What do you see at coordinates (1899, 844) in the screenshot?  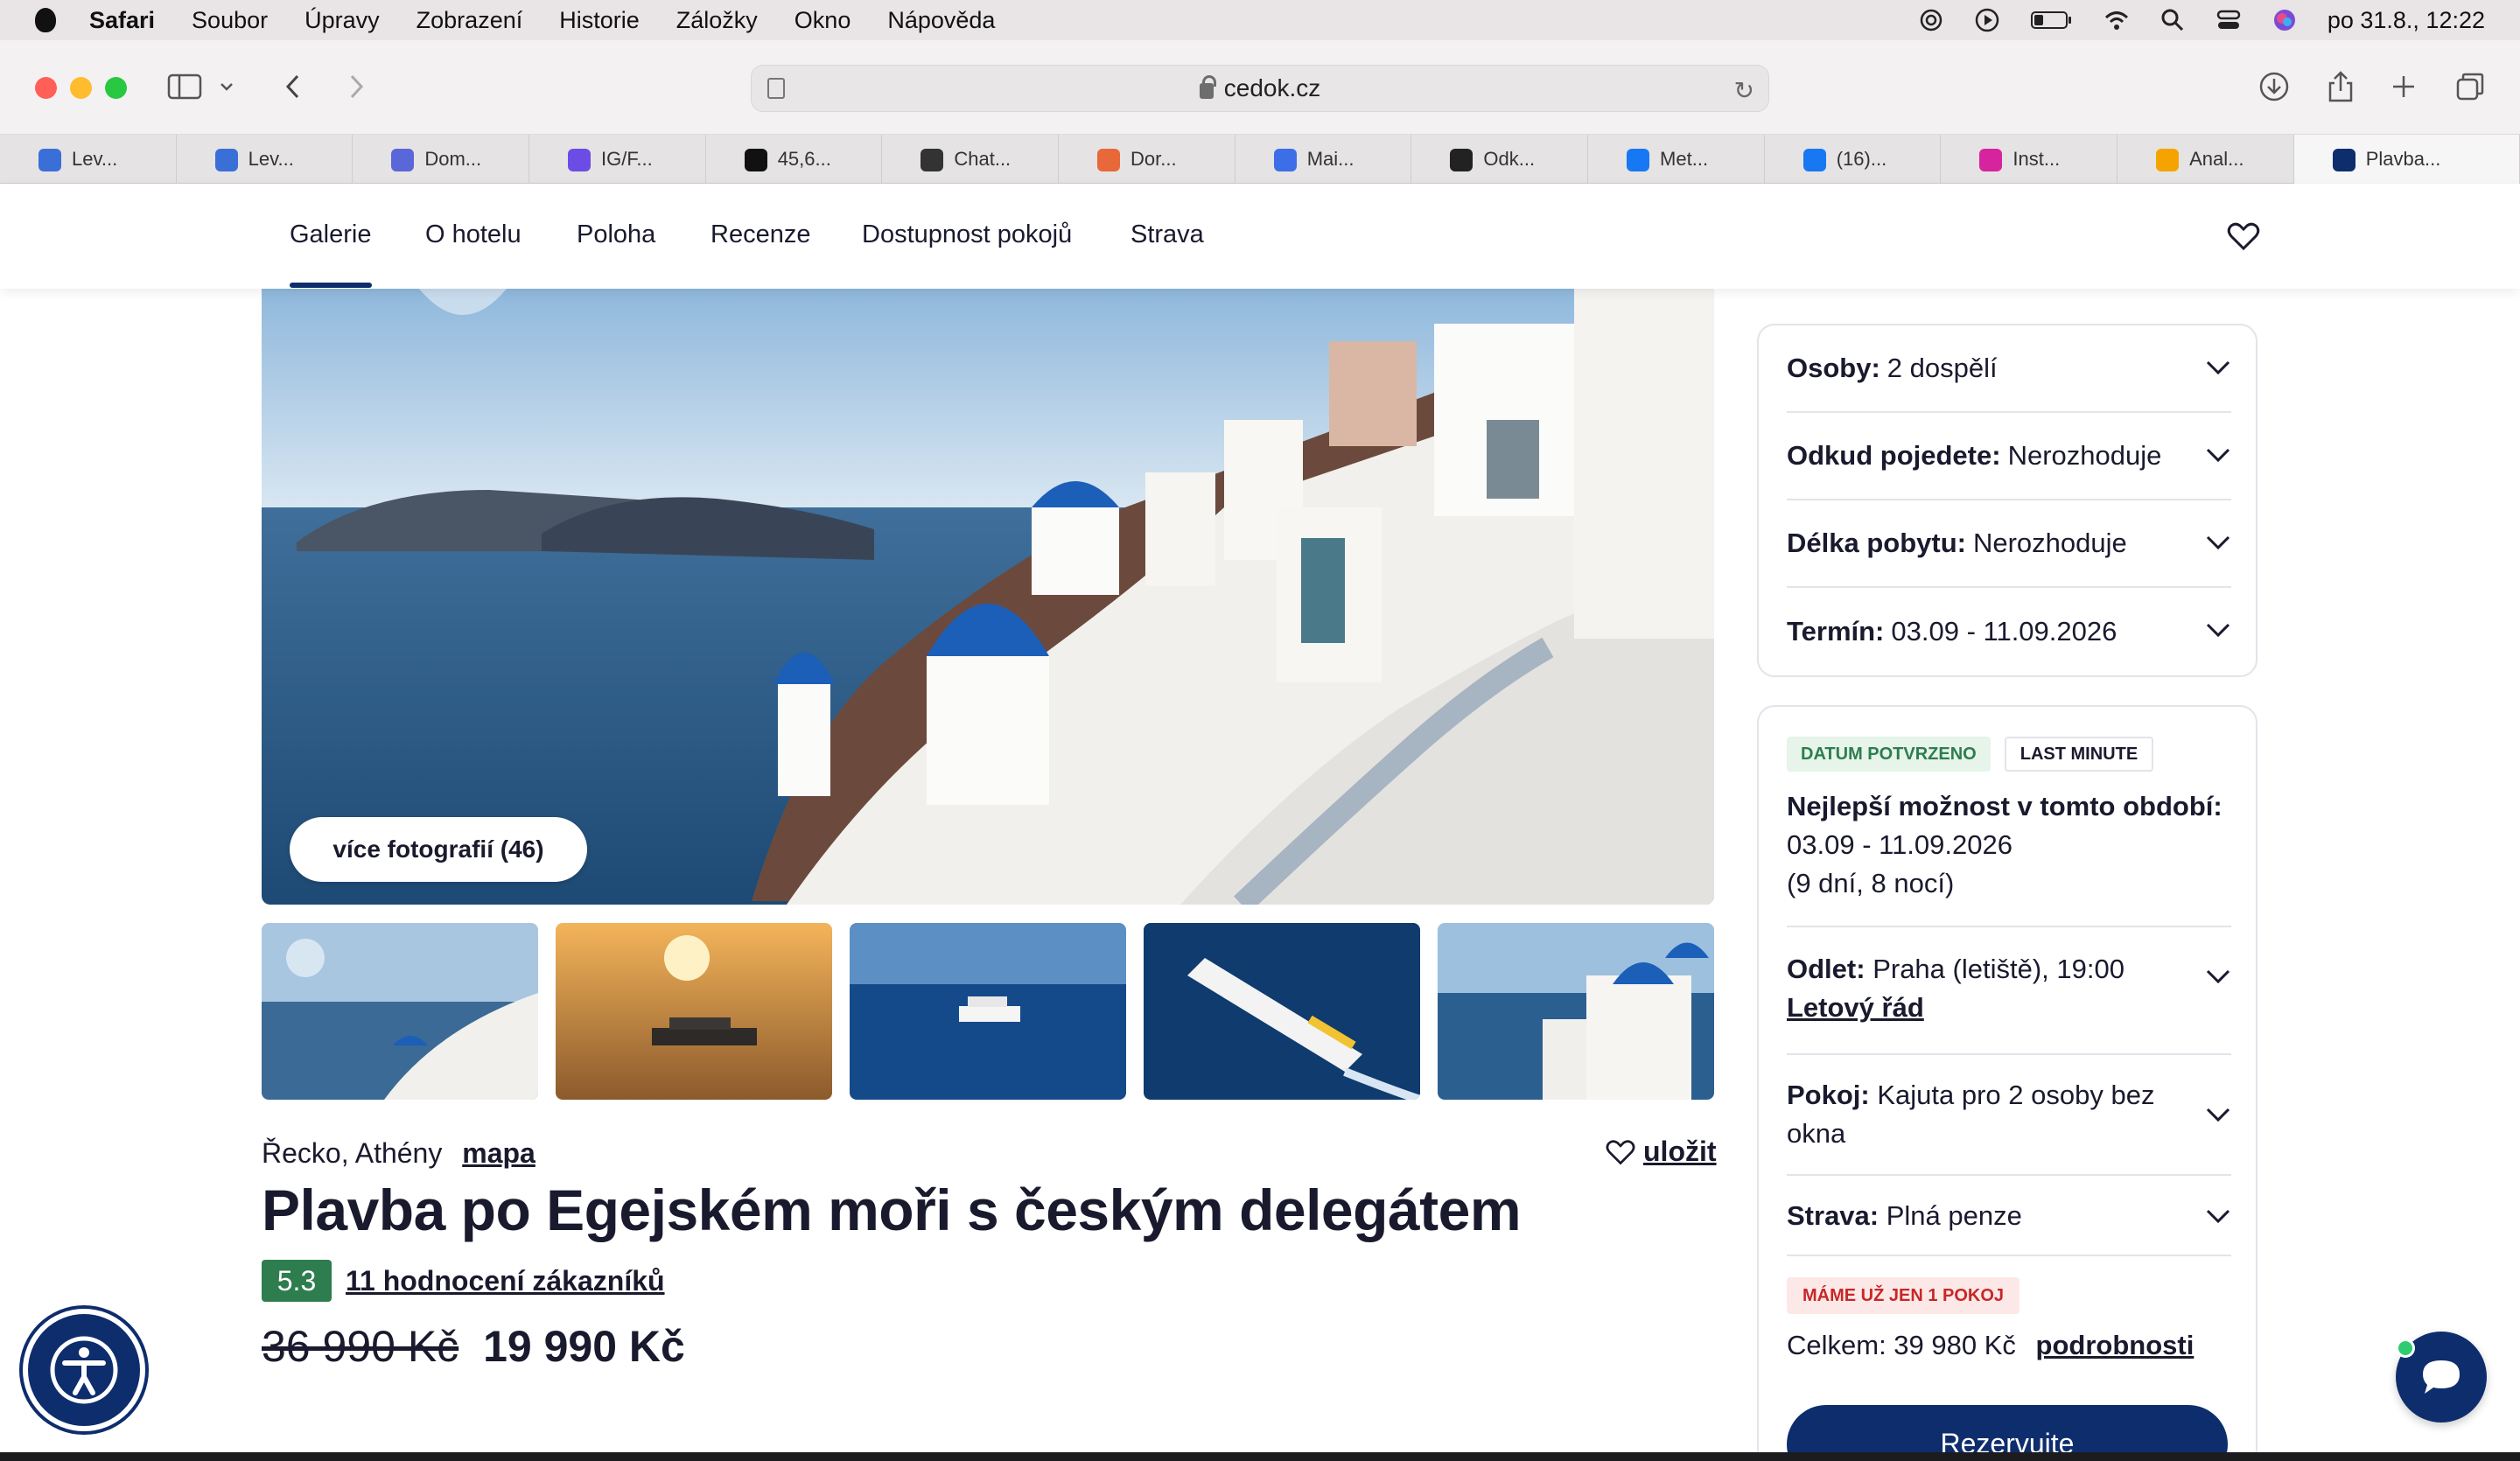 I see `best-option-dates: 03.09 - 11.09.2026` at bounding box center [1899, 844].